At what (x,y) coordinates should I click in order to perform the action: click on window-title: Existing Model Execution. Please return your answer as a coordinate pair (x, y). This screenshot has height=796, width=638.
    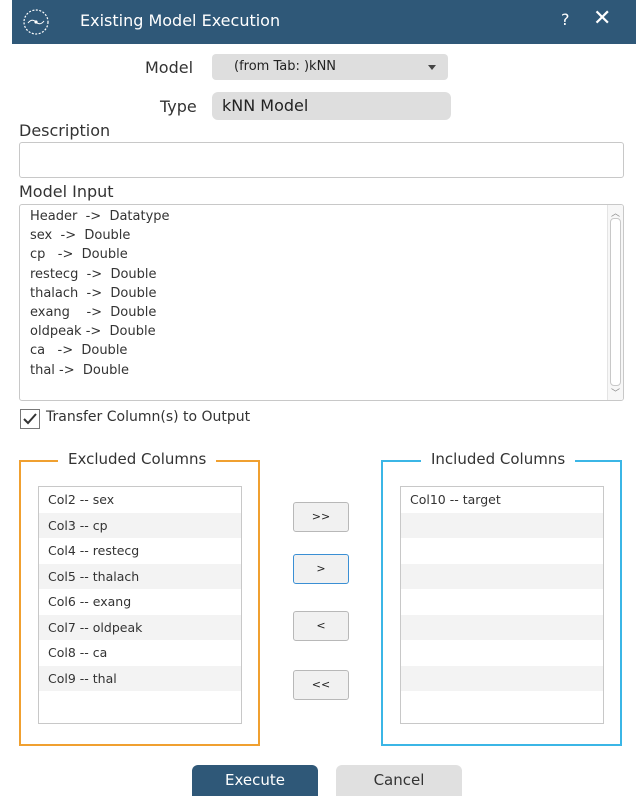
    Looking at the image, I should click on (180, 20).